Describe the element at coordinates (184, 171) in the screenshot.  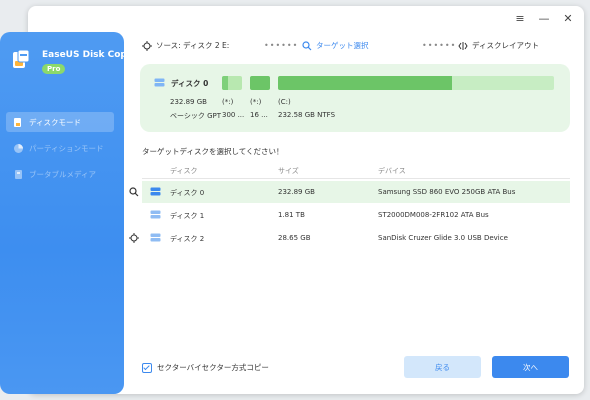
I see `column-disk: ディスク` at that location.